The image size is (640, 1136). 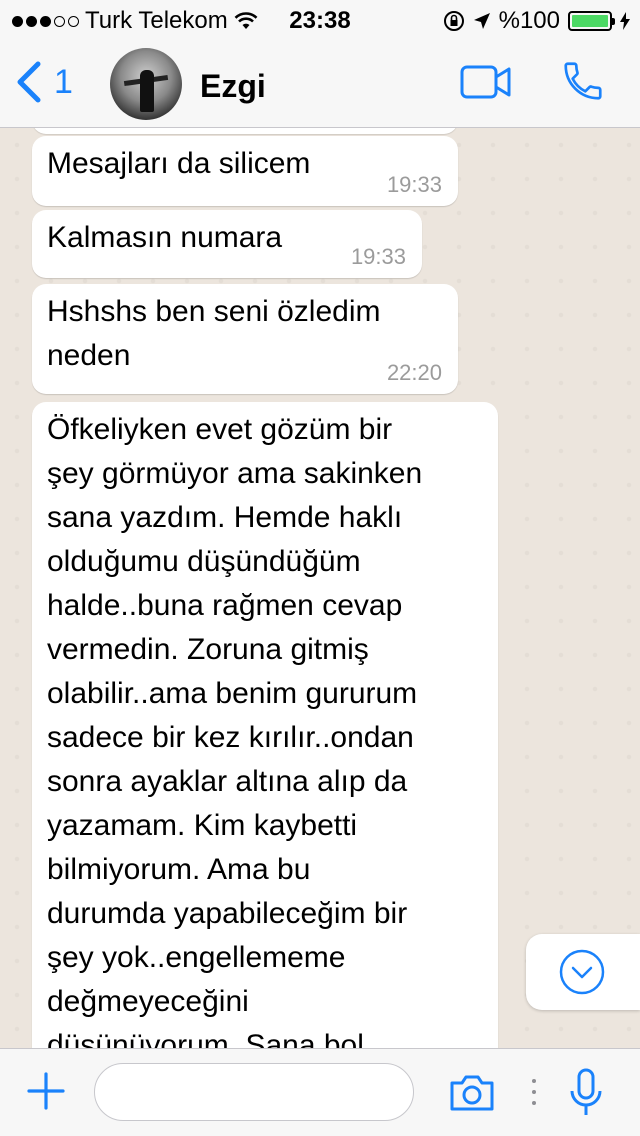 What do you see at coordinates (254, 1092) in the screenshot?
I see `message-input` at bounding box center [254, 1092].